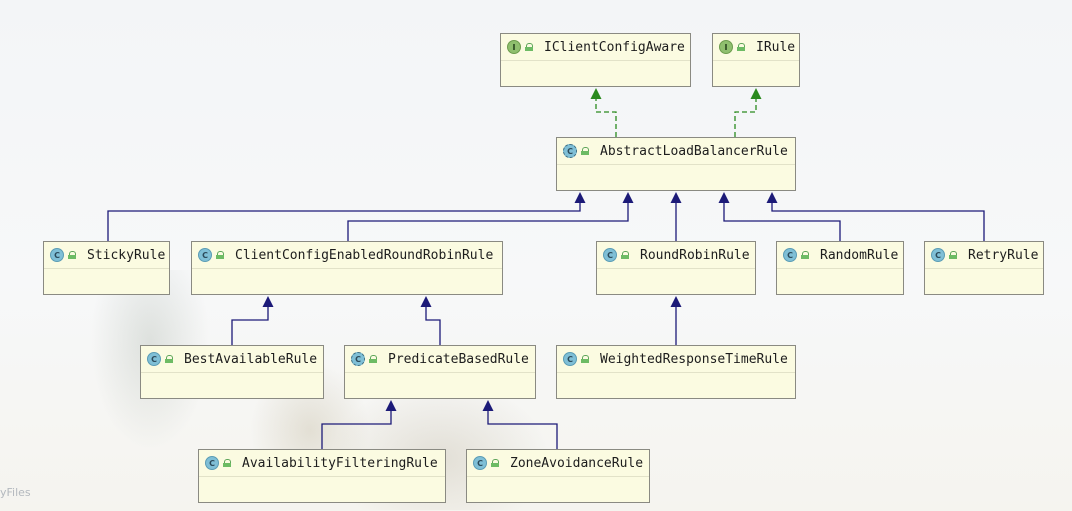 The image size is (1072, 511). I want to click on class-node-bestavailablerule: C BestAvailableRule, so click(232, 372).